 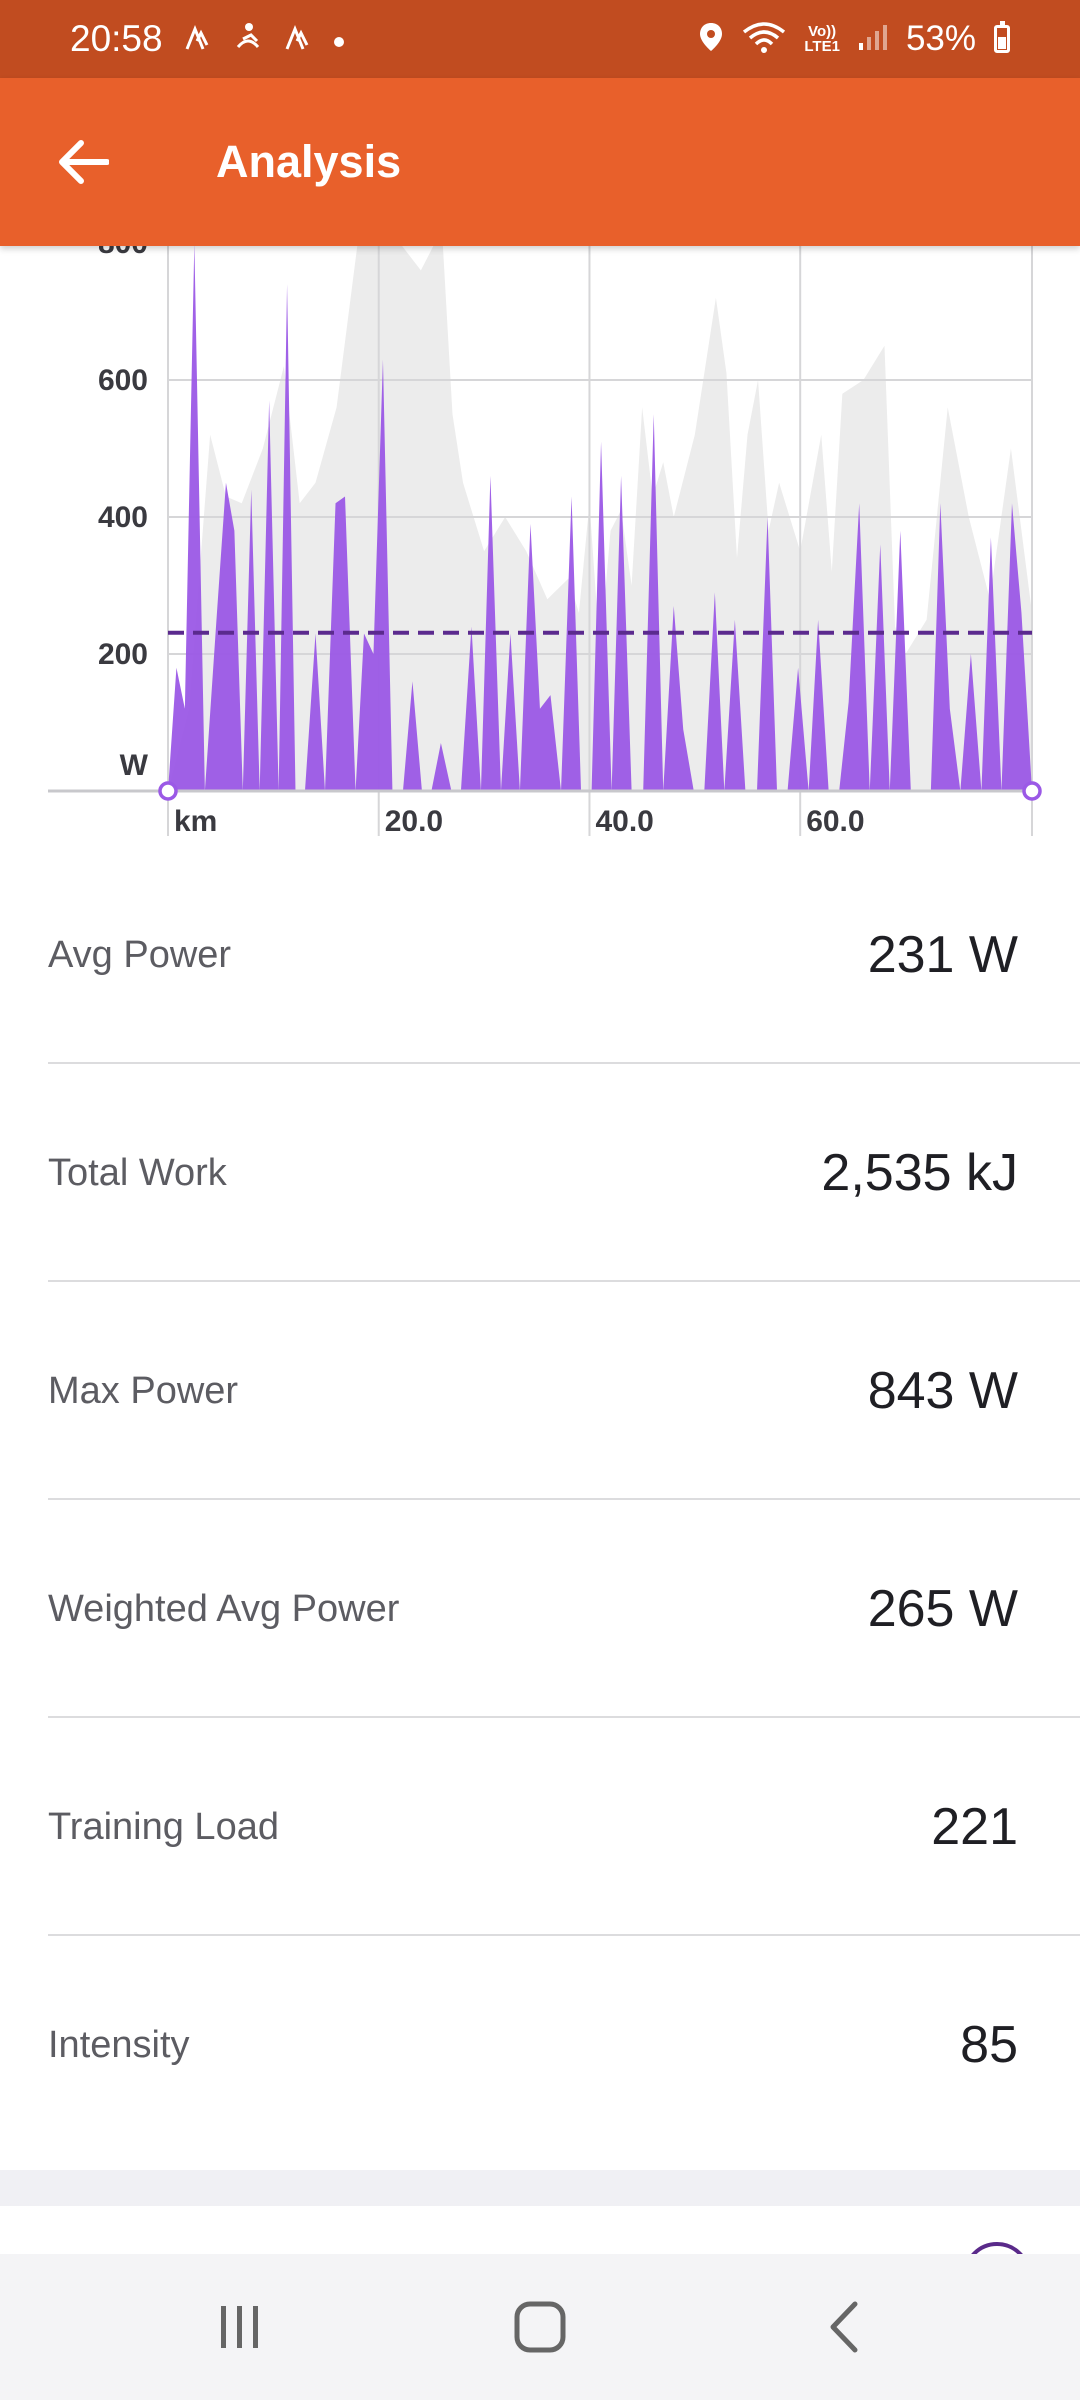 I want to click on stat-label: Weighted Avg Power, so click(x=224, y=1609).